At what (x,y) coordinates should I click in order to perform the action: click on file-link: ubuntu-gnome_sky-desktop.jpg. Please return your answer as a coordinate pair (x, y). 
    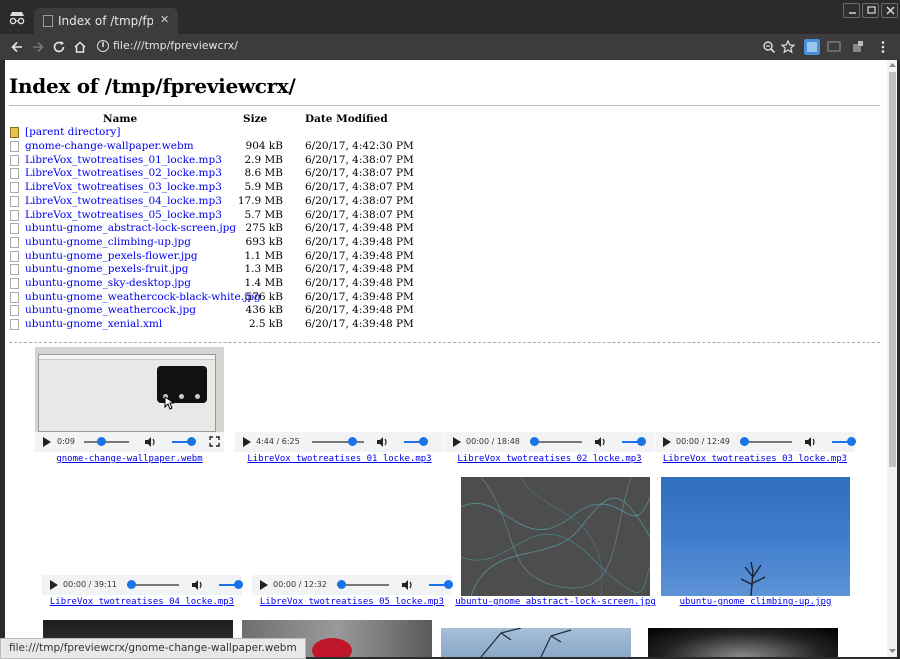
    Looking at the image, I should click on (108, 283).